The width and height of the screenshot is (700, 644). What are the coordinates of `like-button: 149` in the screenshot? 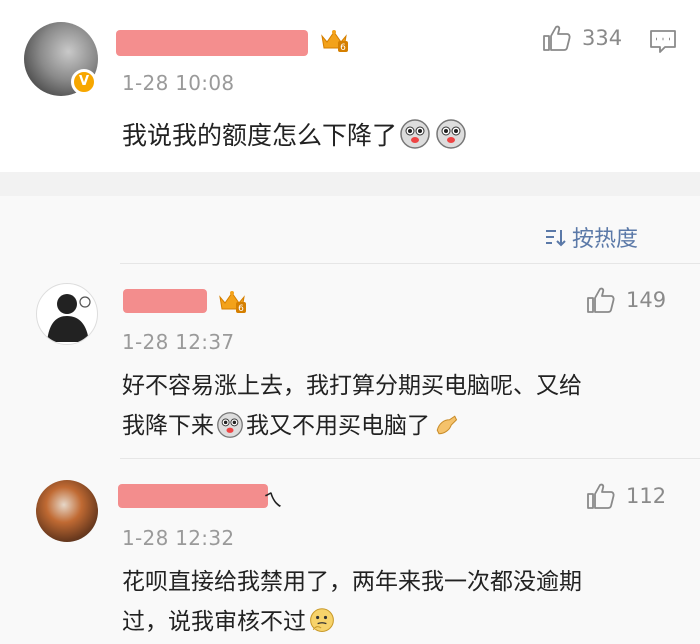 It's located at (626, 300).